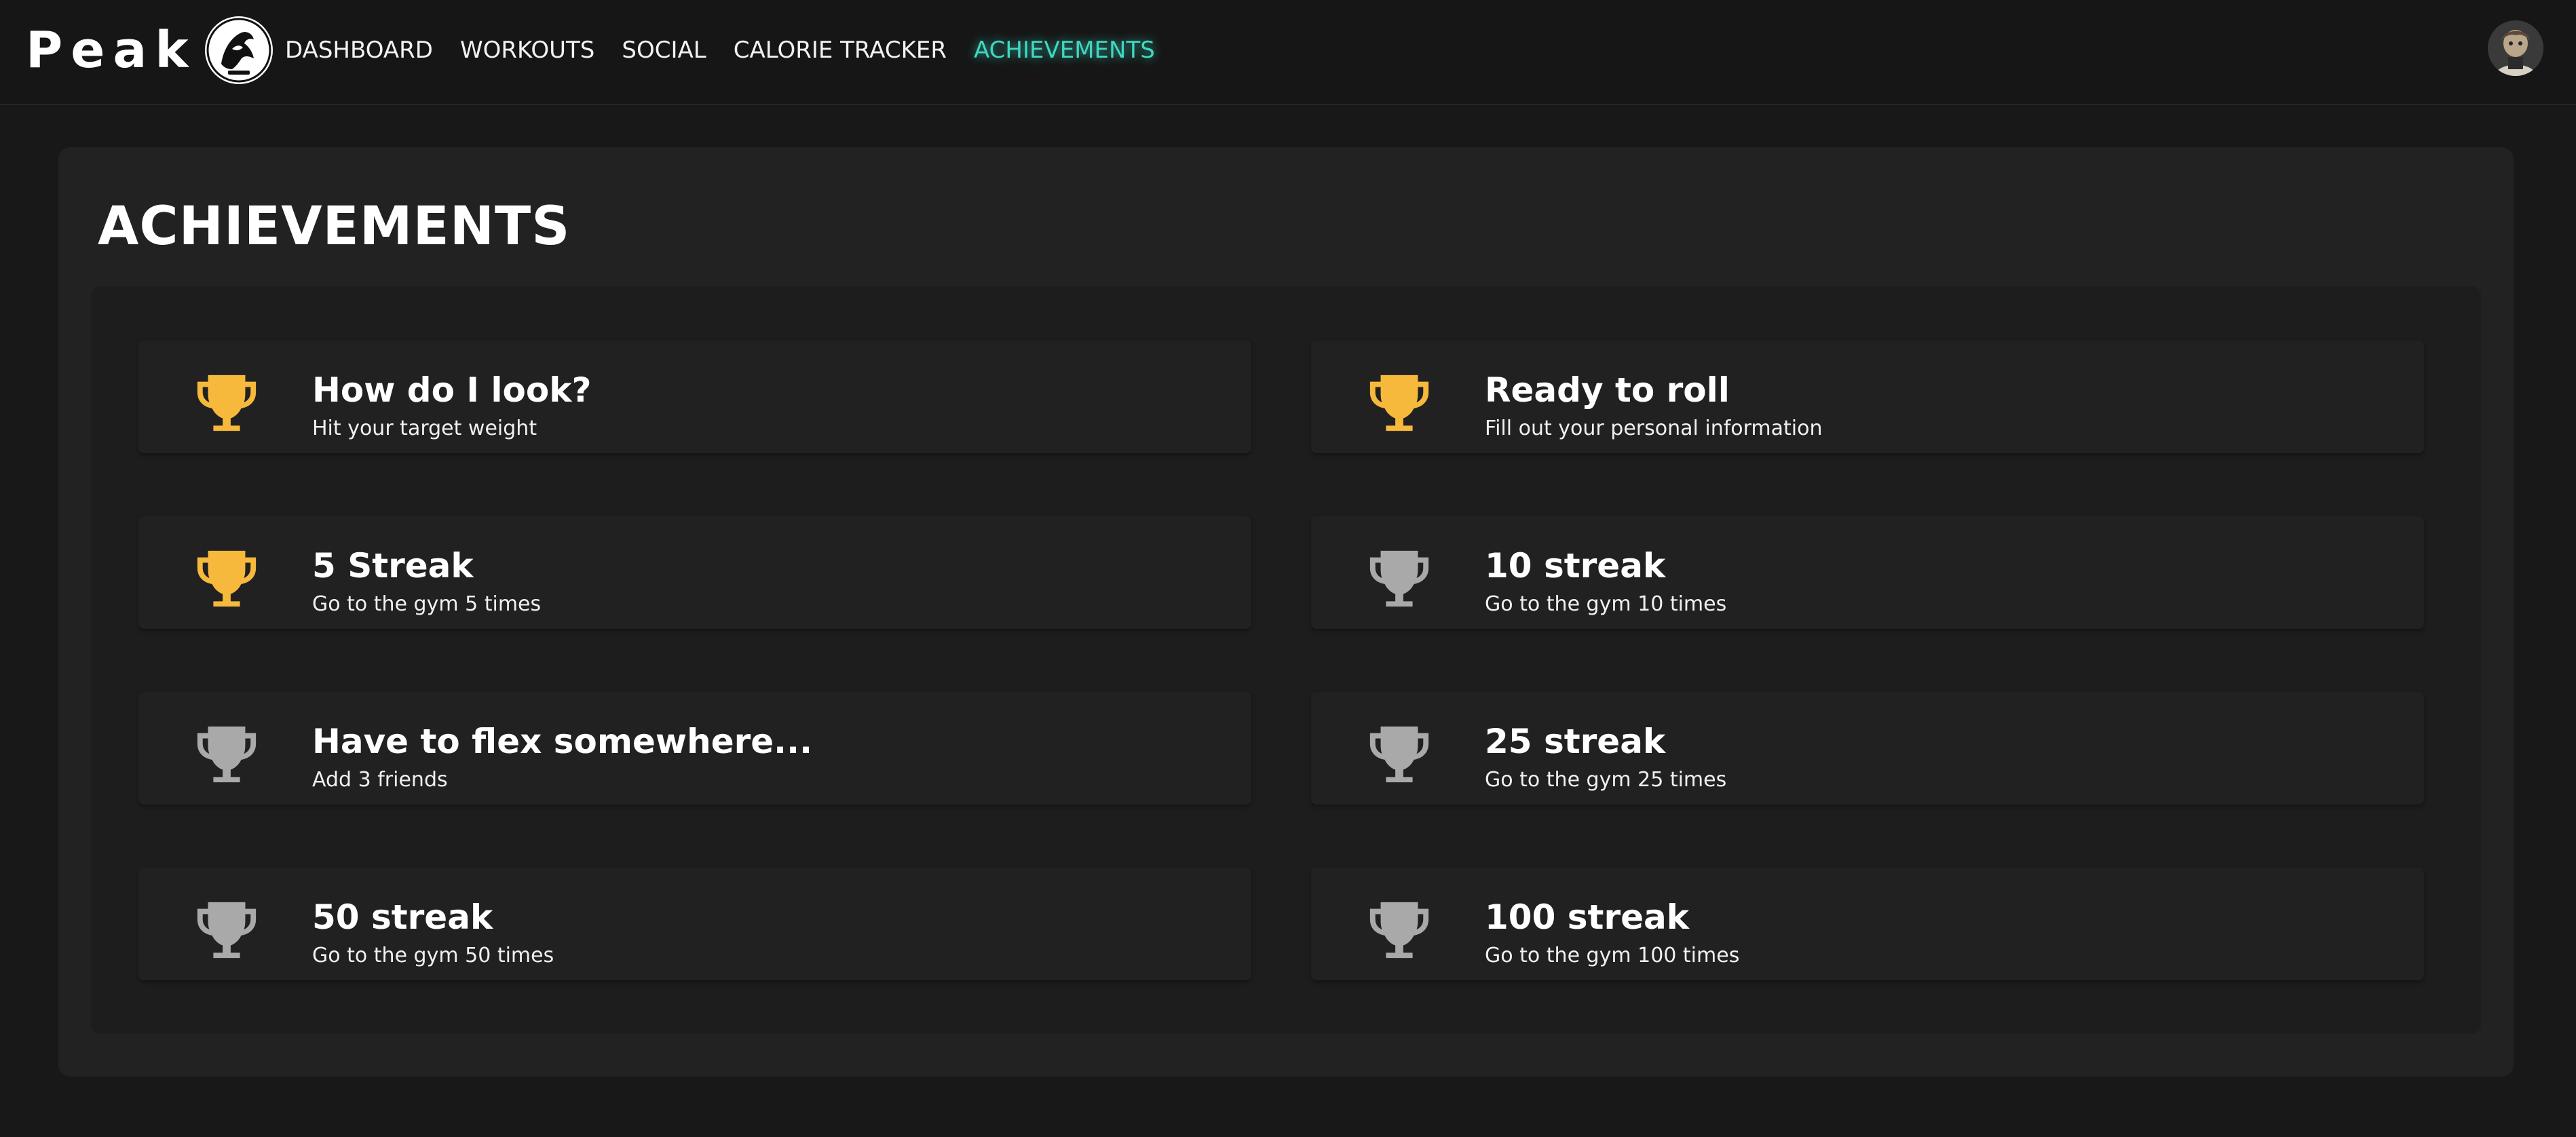  I want to click on achievement-title: 5 Streak, so click(393, 565).